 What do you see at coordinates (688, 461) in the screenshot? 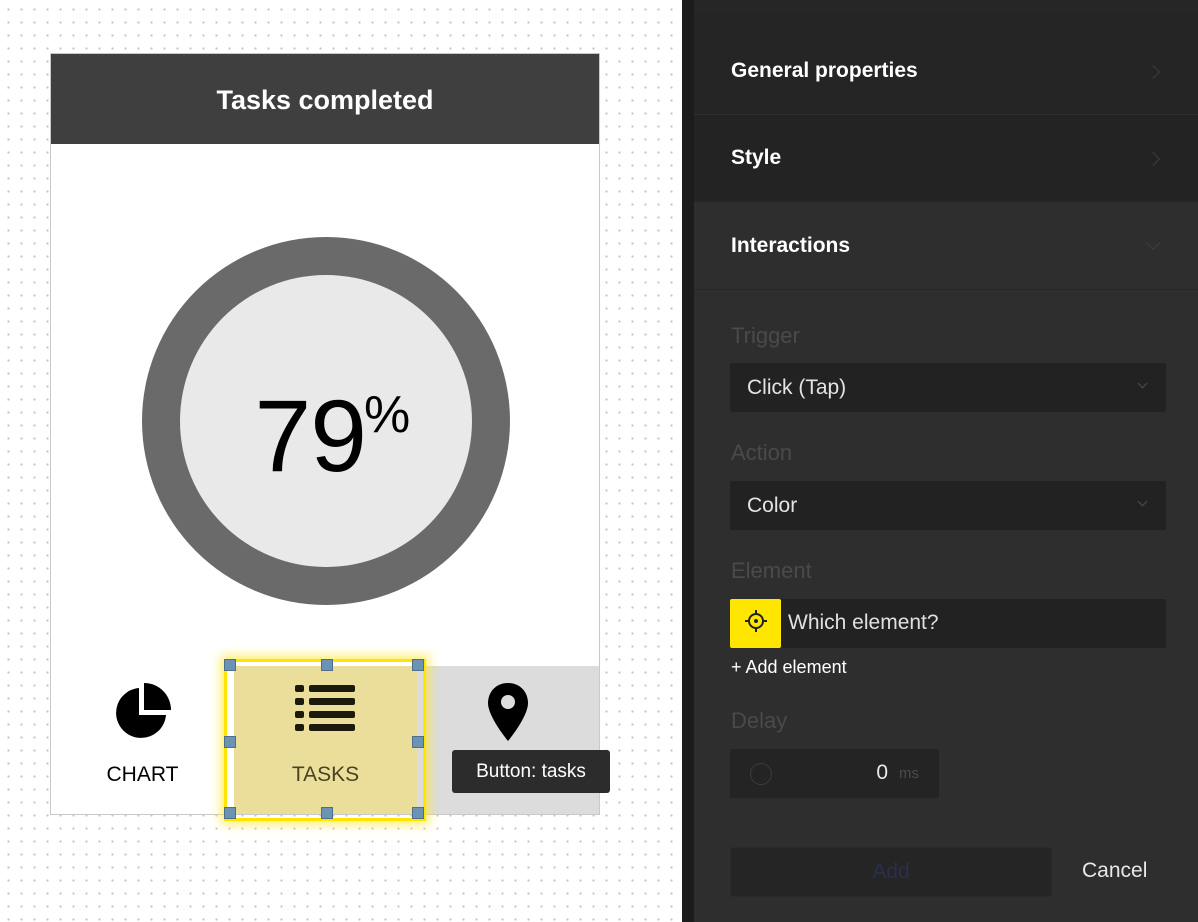
I see `panel-divider` at bounding box center [688, 461].